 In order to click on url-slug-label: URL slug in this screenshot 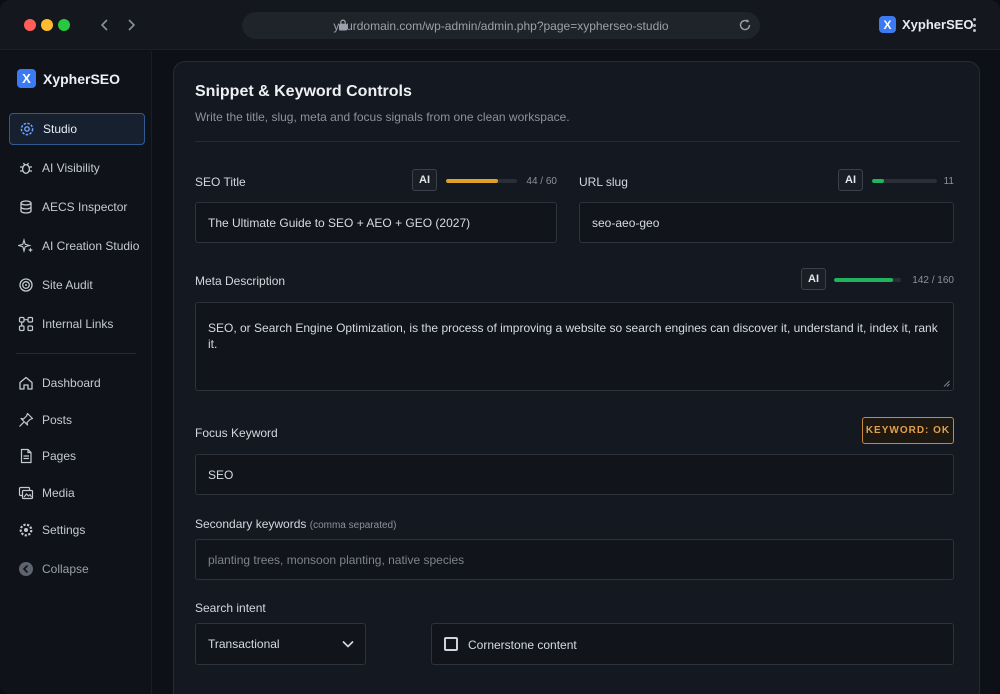, I will do `click(603, 182)`.